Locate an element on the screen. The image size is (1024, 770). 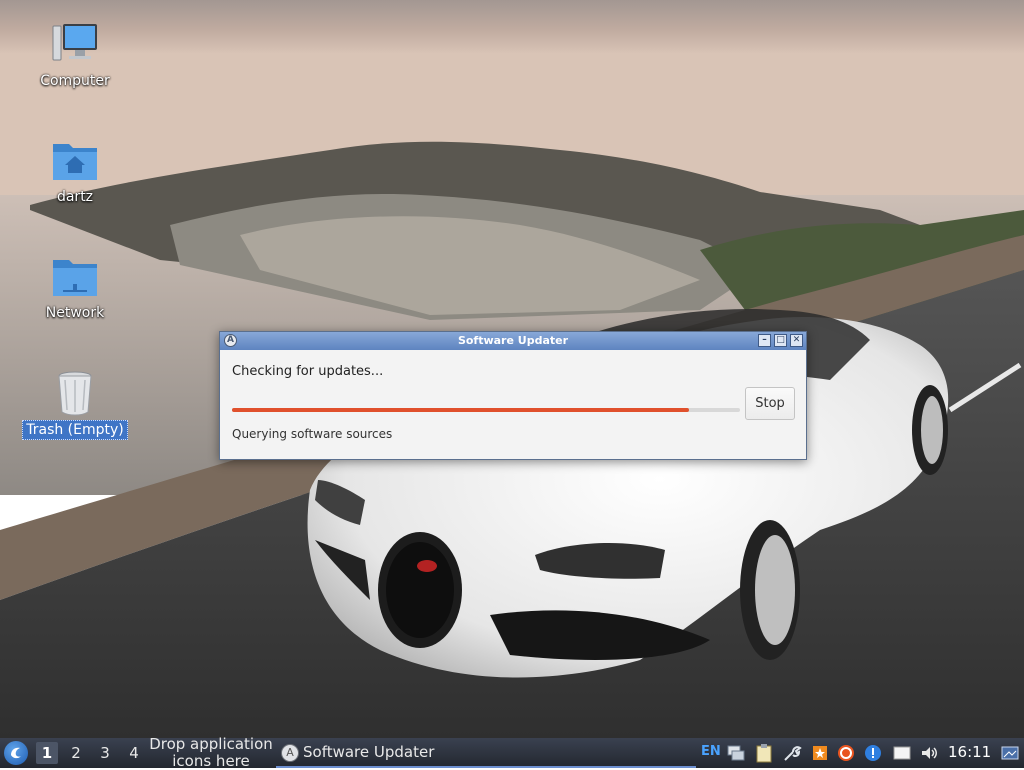
desktop-icon-network: Network is located at coordinates (75, 288).